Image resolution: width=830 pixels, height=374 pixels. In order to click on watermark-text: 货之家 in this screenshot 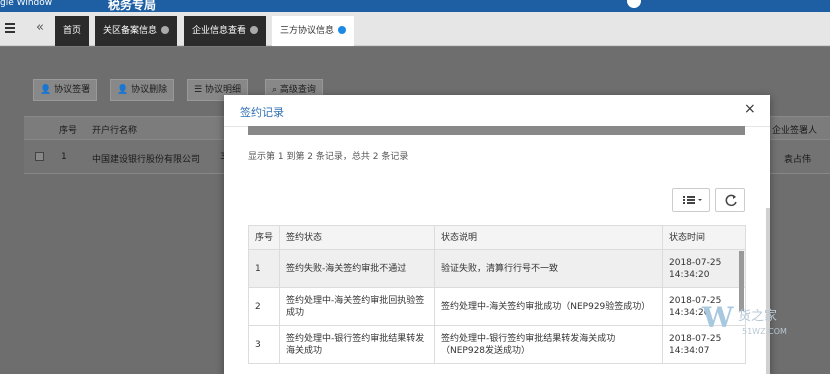, I will do `click(758, 316)`.